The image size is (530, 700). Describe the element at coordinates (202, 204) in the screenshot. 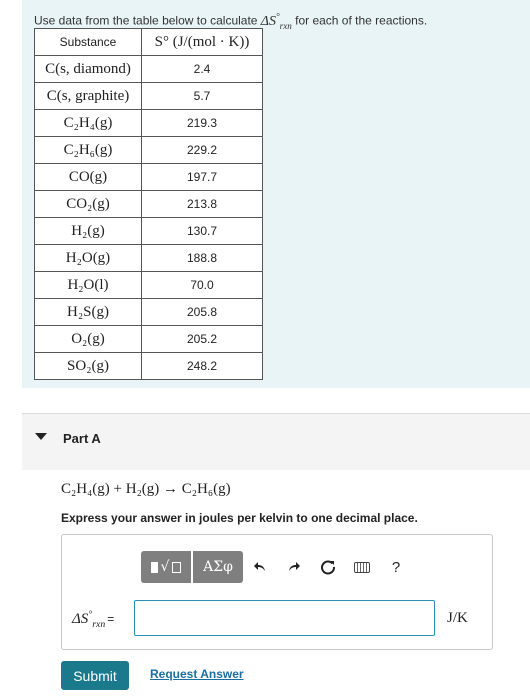

I see `entropy-value-cell: 213.8` at that location.